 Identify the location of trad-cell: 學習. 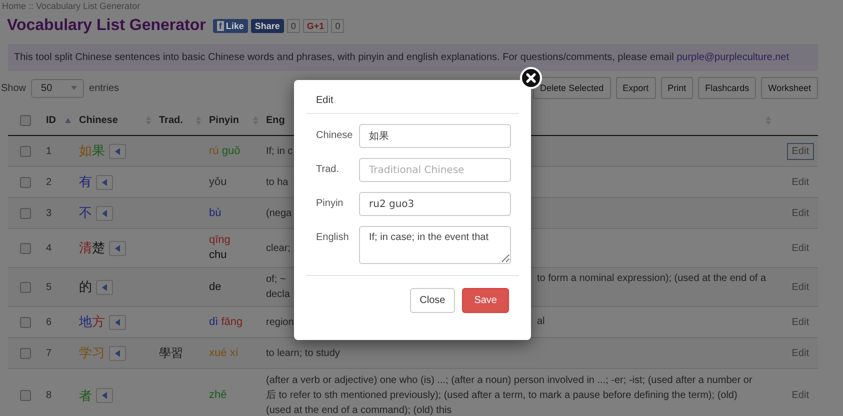
(180, 353).